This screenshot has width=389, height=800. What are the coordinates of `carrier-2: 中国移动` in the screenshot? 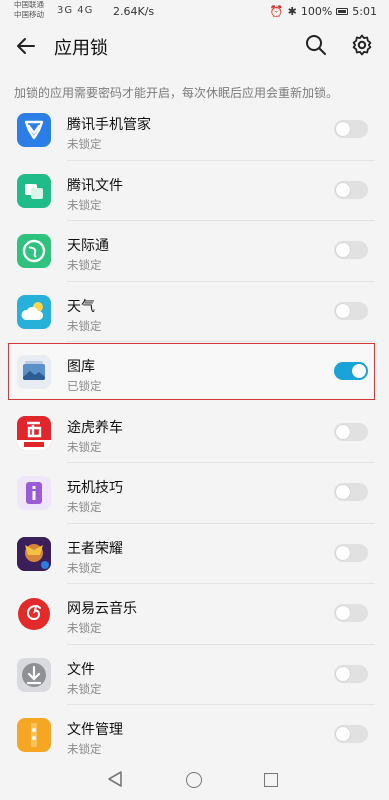 It's located at (29, 14).